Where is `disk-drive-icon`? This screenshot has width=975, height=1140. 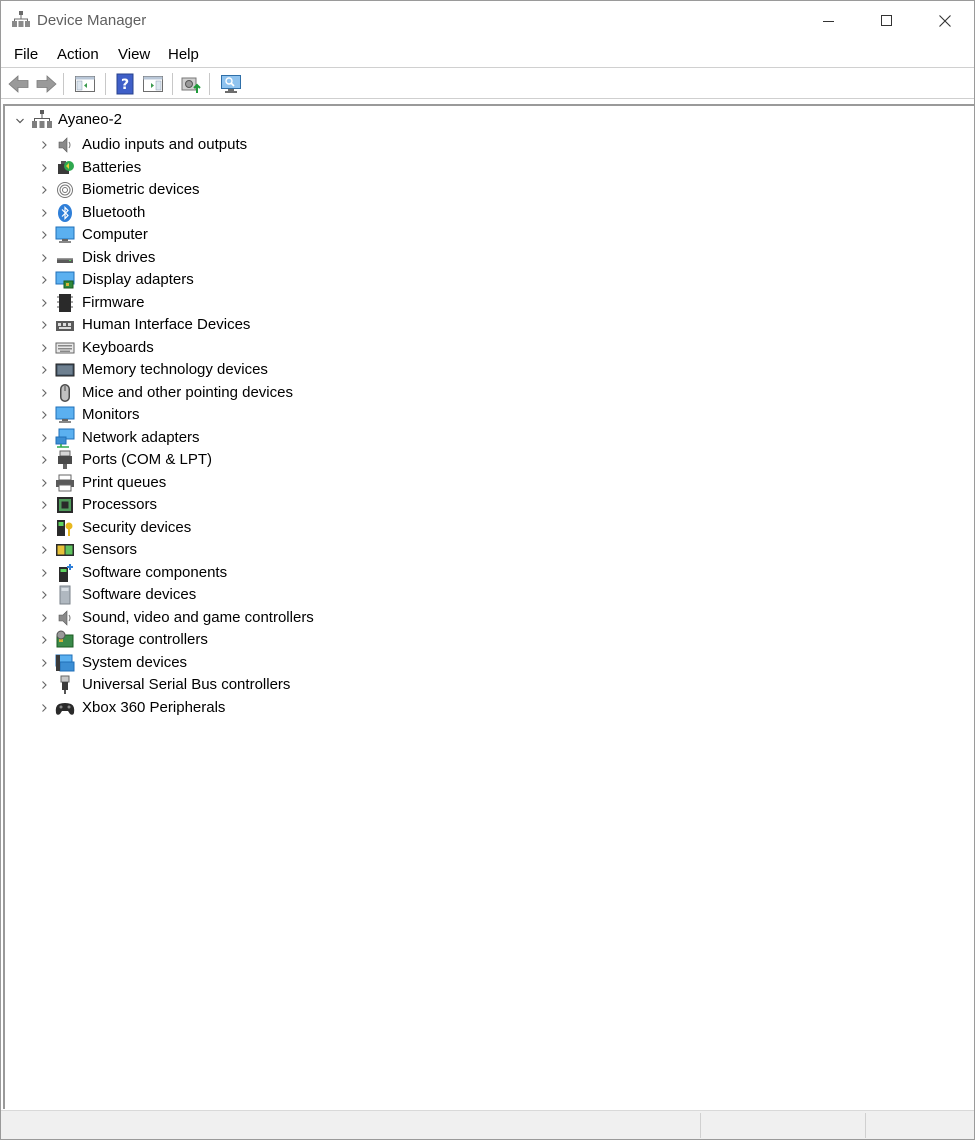
disk-drive-icon is located at coordinates (65, 260).